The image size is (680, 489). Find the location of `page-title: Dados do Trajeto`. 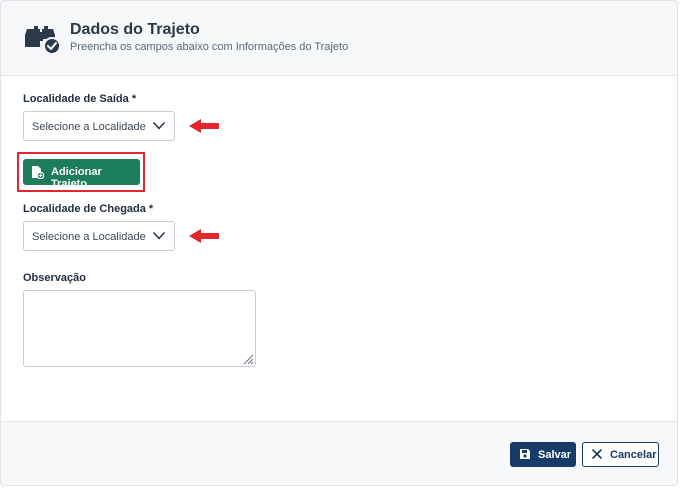

page-title: Dados do Trajeto is located at coordinates (135, 29).